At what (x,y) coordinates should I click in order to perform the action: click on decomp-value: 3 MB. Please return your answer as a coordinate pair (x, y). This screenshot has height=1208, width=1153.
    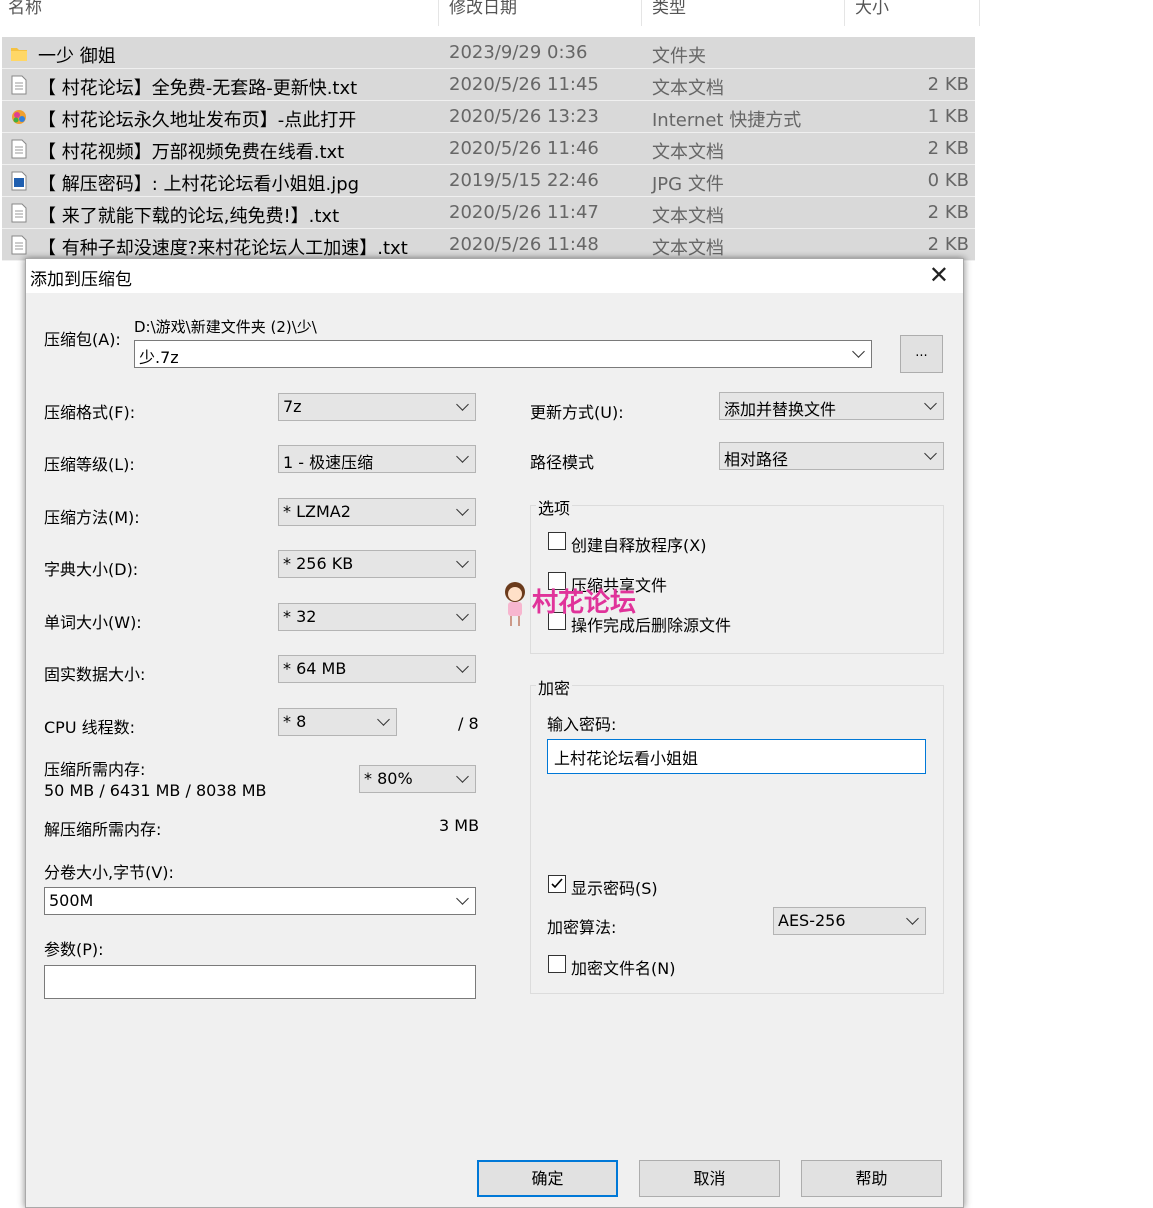
    Looking at the image, I should click on (459, 825).